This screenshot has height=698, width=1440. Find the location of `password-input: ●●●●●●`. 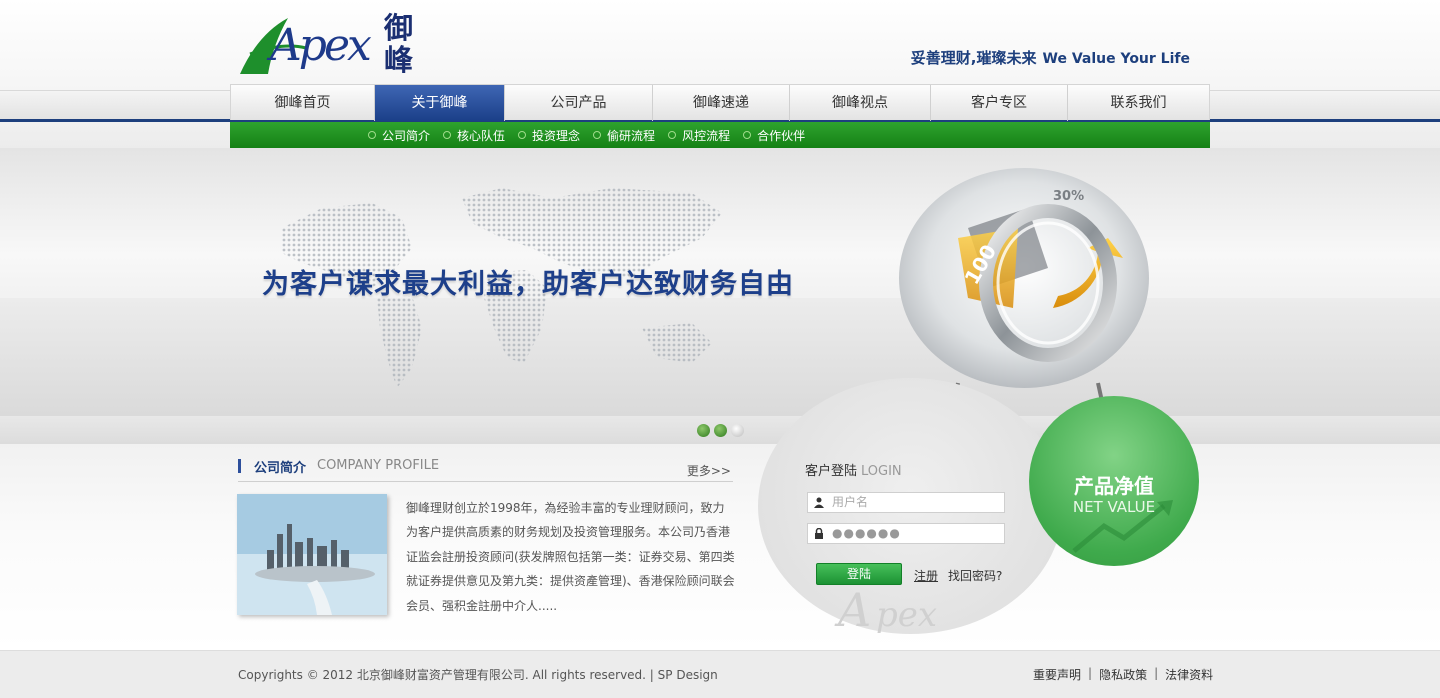

password-input: ●●●●●● is located at coordinates (906, 533).